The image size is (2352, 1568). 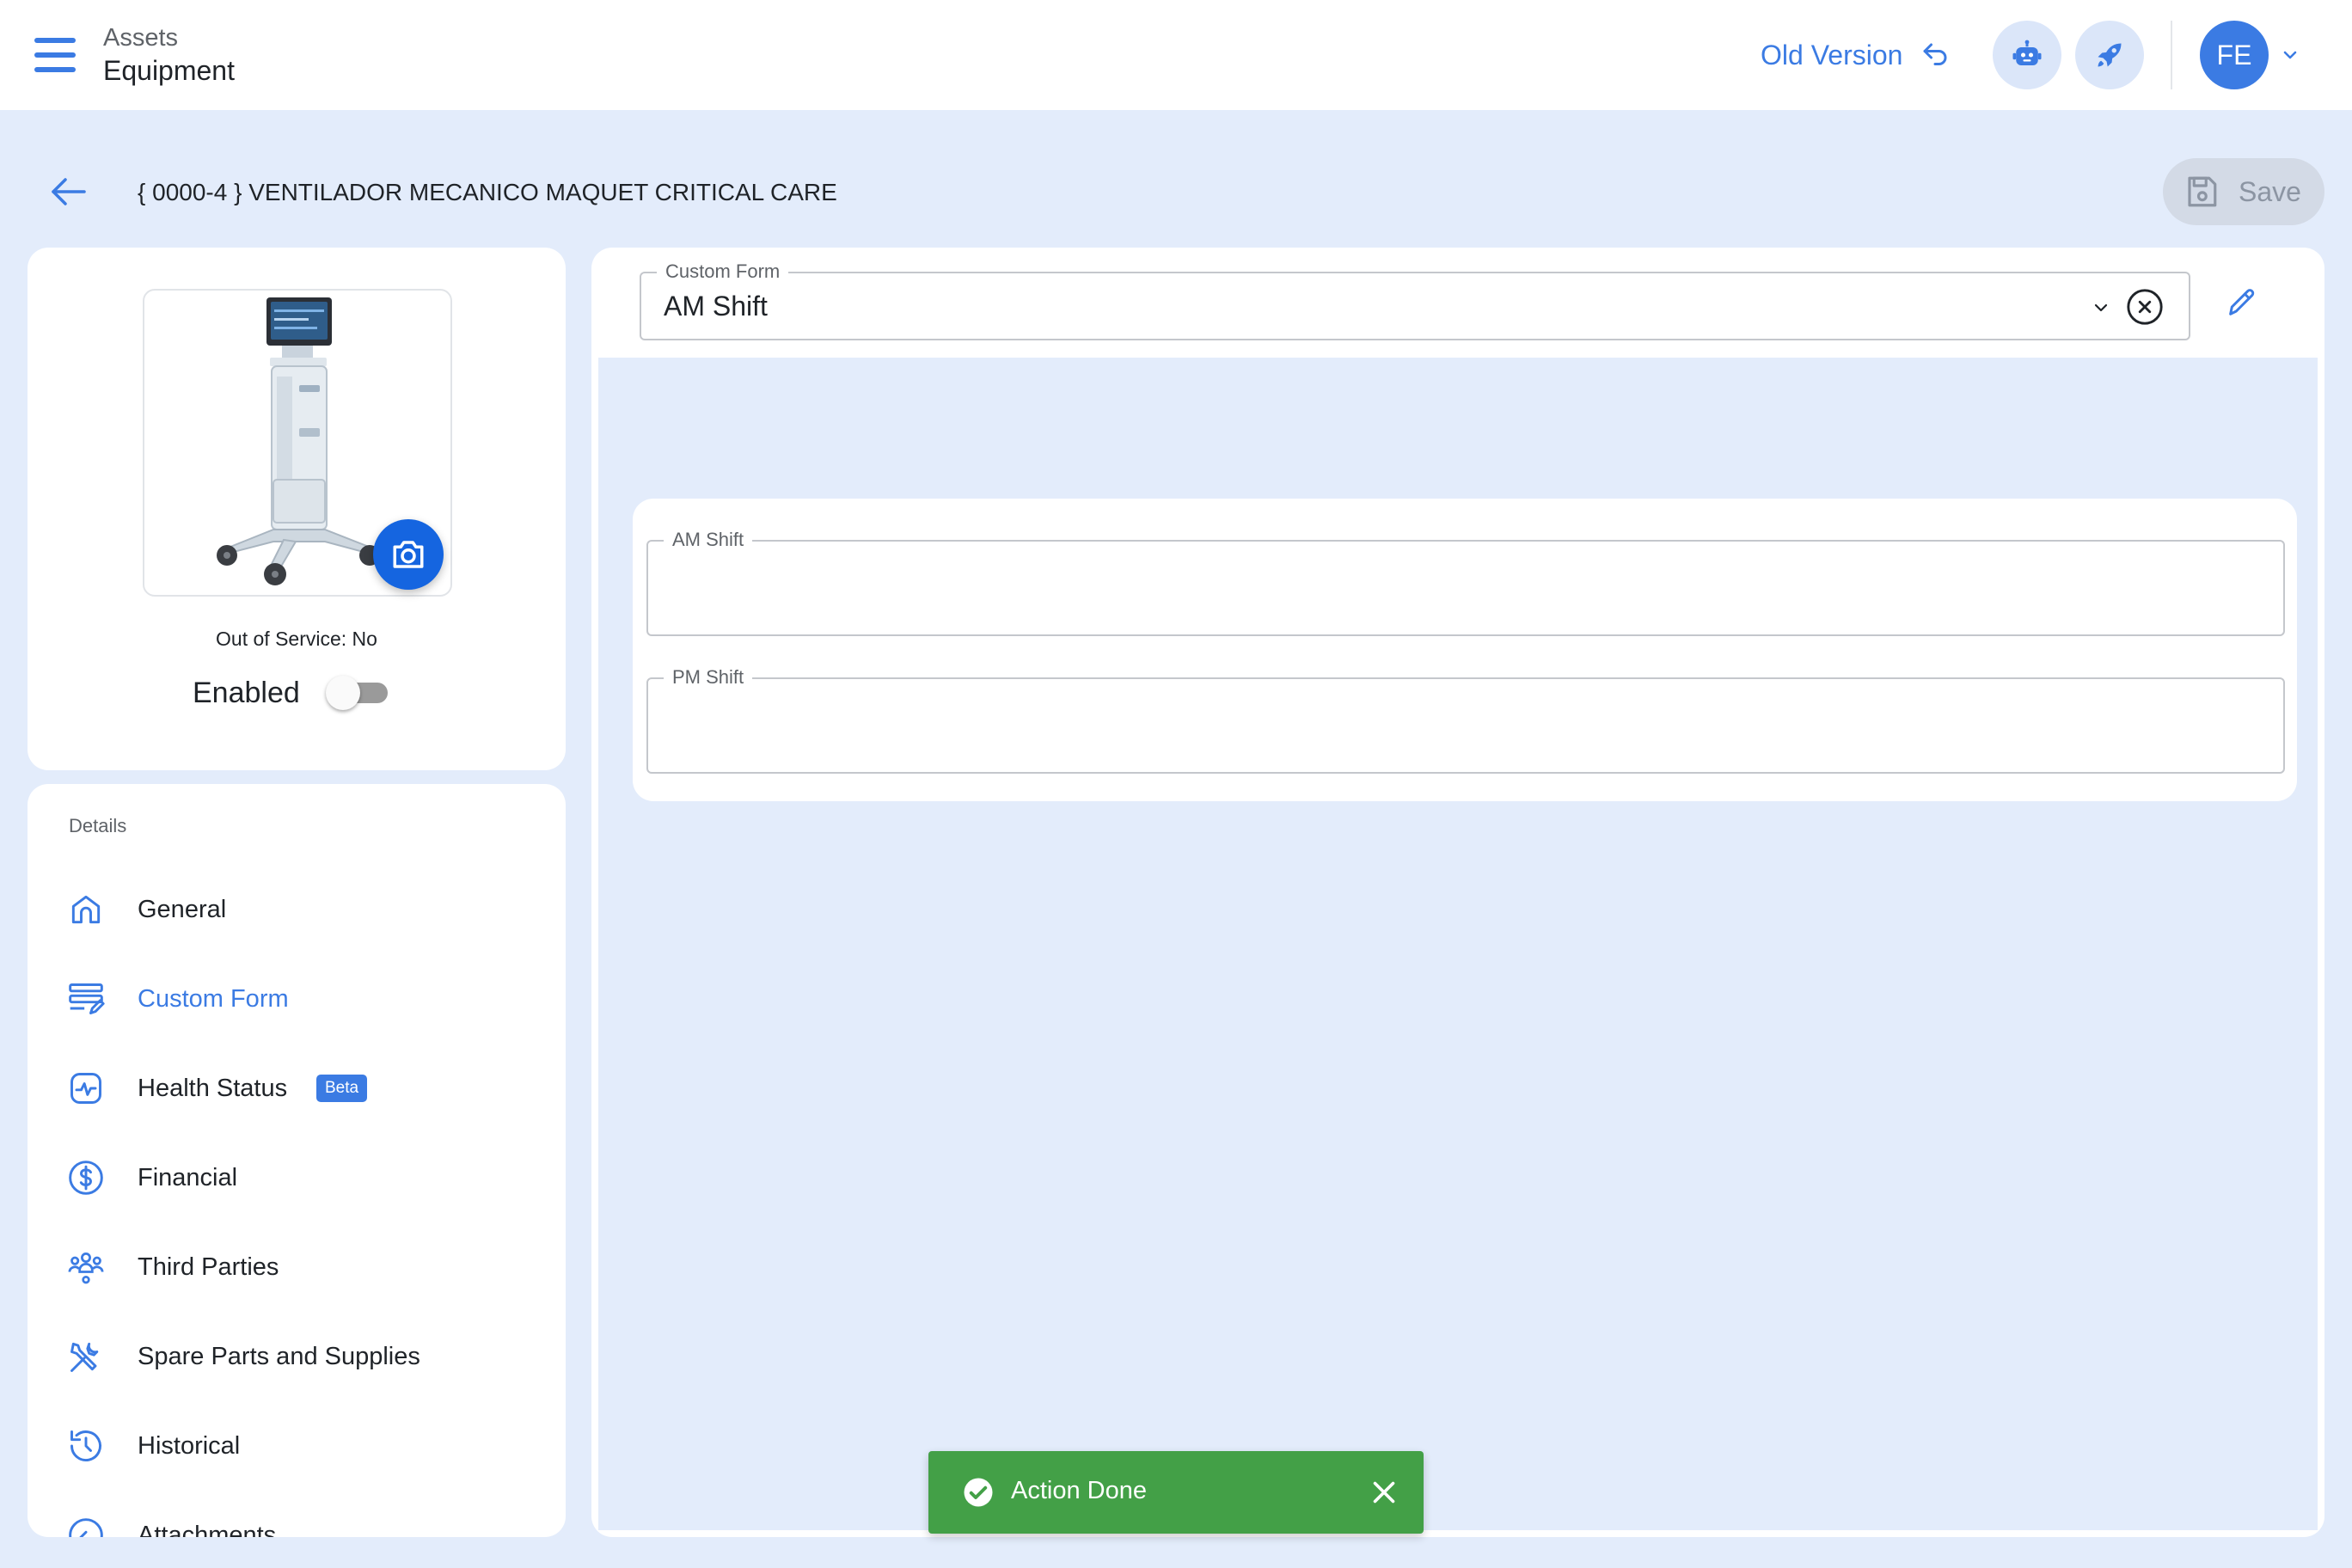 I want to click on health-monitor-icon, so click(x=85, y=1088).